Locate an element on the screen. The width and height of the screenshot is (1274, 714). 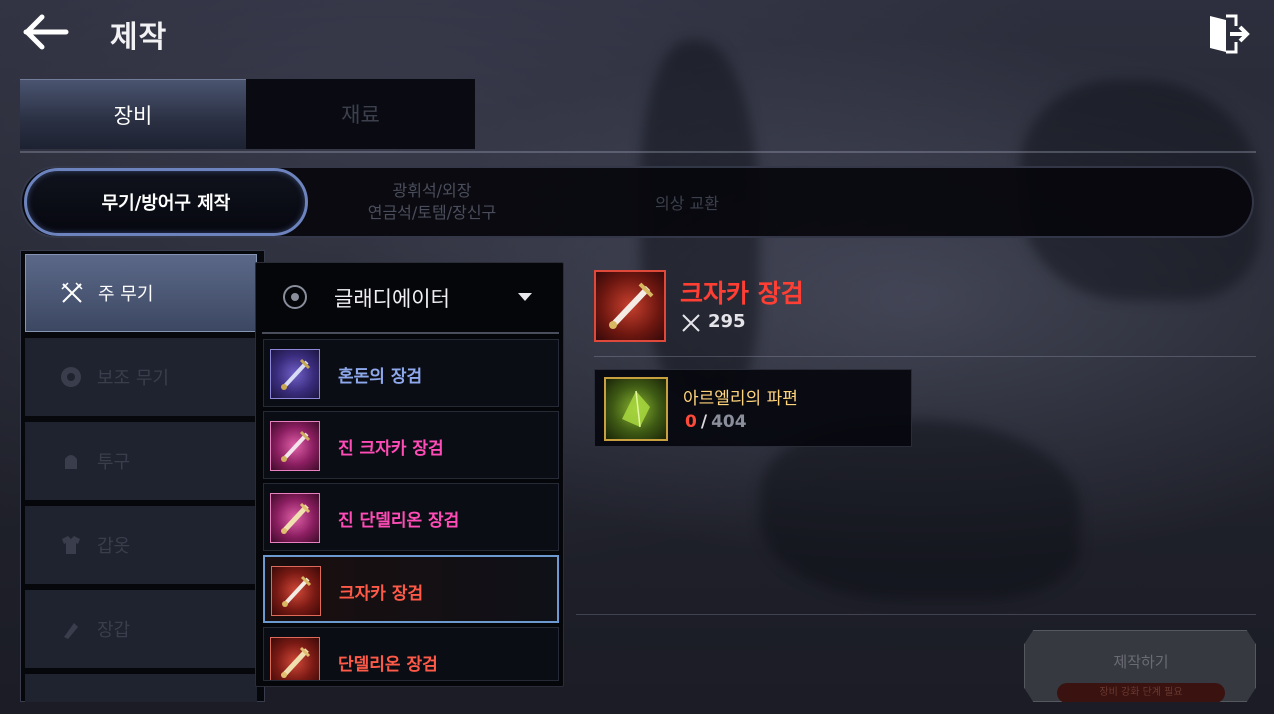
attack-power-value: 295 is located at coordinates (727, 321).